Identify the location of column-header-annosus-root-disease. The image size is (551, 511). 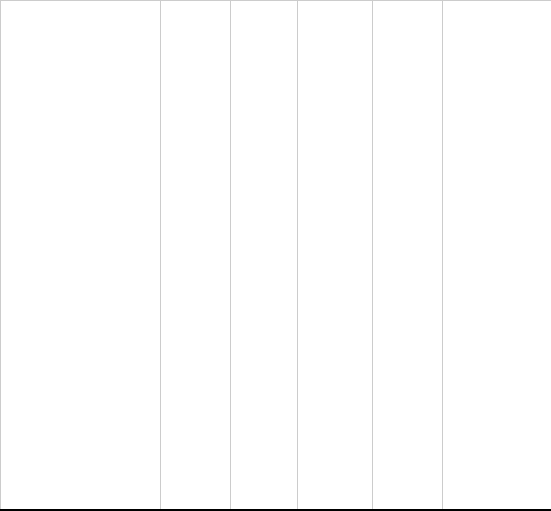
(335, 255).